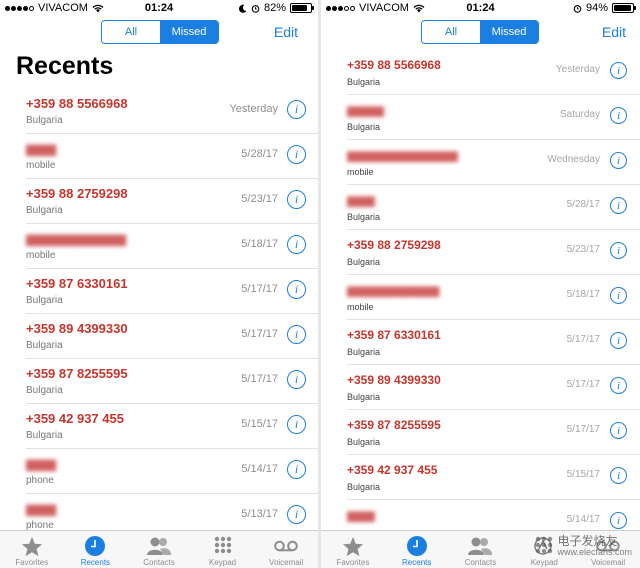 The width and height of the screenshot is (640, 568). Describe the element at coordinates (583, 519) in the screenshot. I see `call-date: 5/14/17` at that location.